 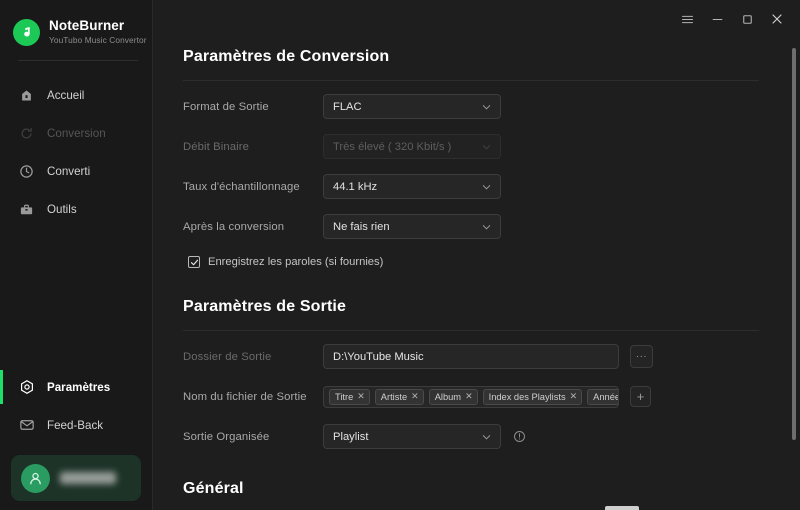 I want to click on brand-title: NoteBurner, so click(x=87, y=26).